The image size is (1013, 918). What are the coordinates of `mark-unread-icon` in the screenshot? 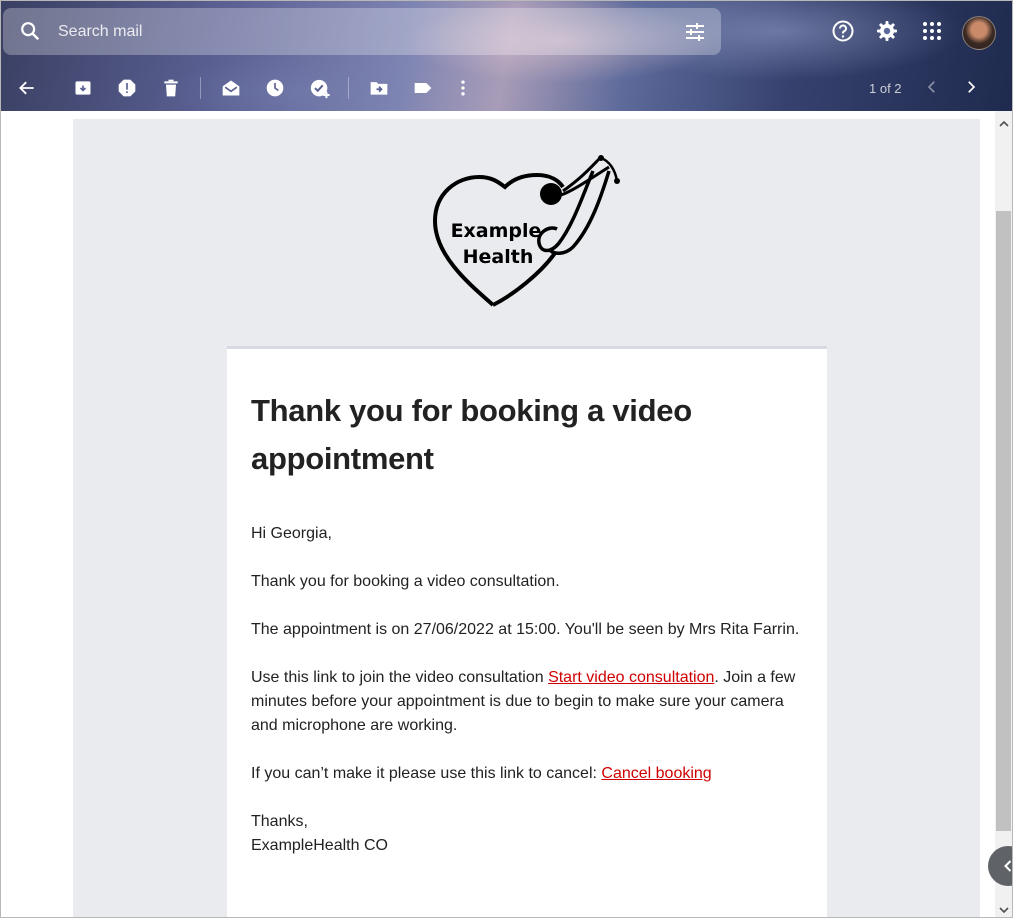 It's located at (231, 90).